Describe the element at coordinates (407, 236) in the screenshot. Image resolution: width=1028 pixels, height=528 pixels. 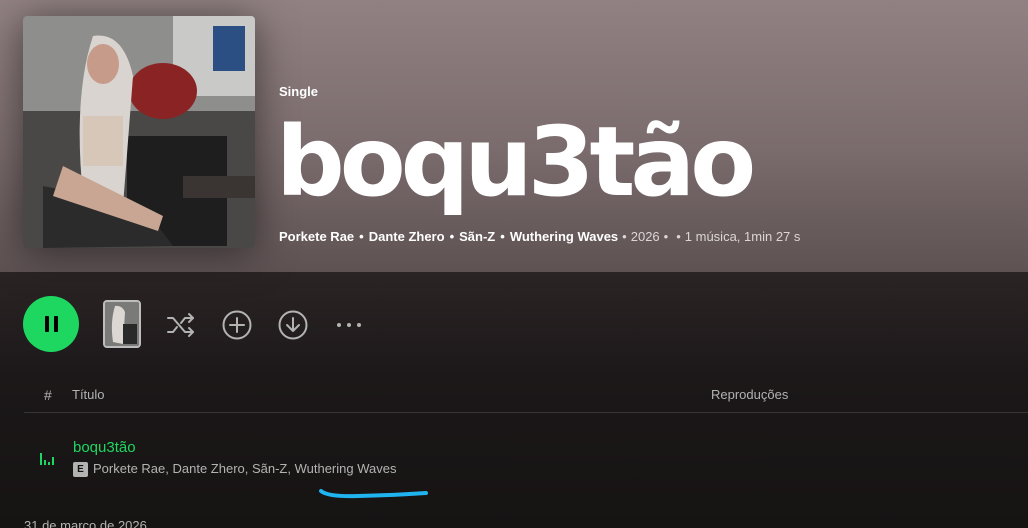
I see `artist-link: Dante Zhero` at that location.